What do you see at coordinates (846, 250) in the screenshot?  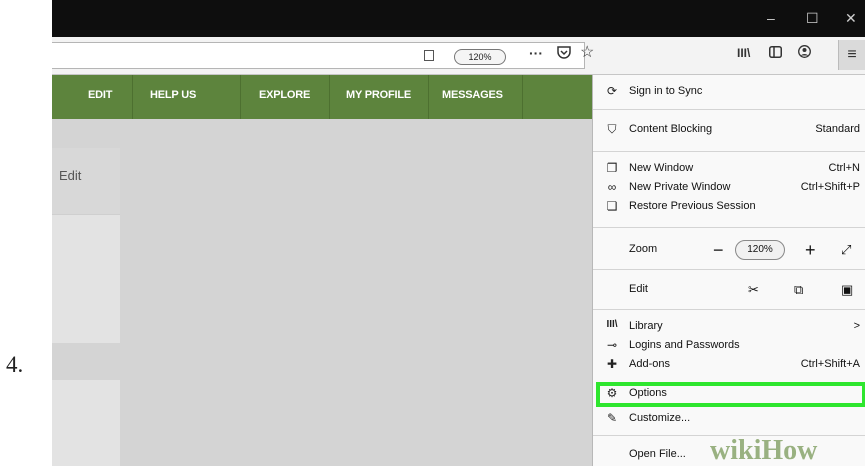 I see `fullscreen-icon: ⤢` at bounding box center [846, 250].